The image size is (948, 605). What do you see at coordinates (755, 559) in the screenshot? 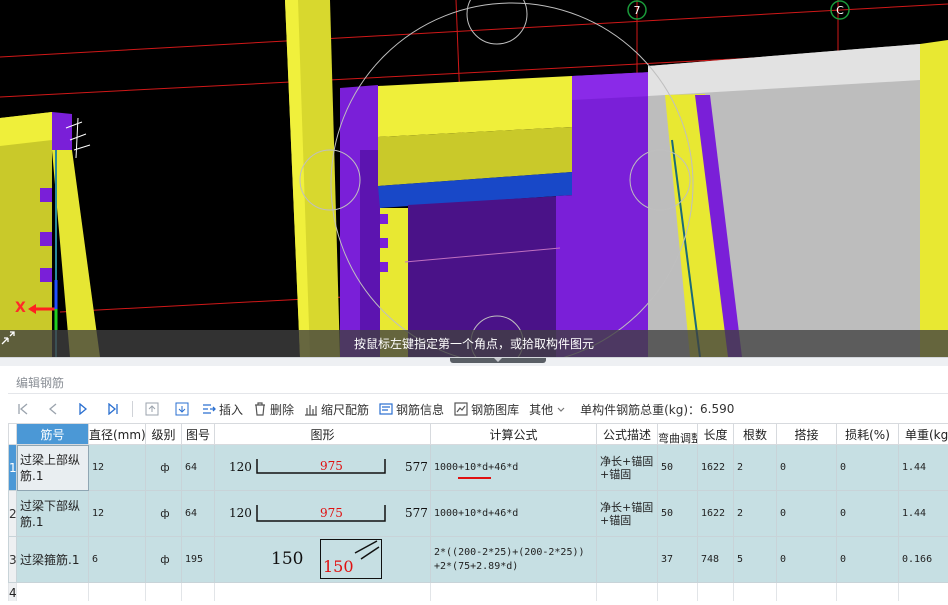
I see `count-cell: 5` at bounding box center [755, 559].